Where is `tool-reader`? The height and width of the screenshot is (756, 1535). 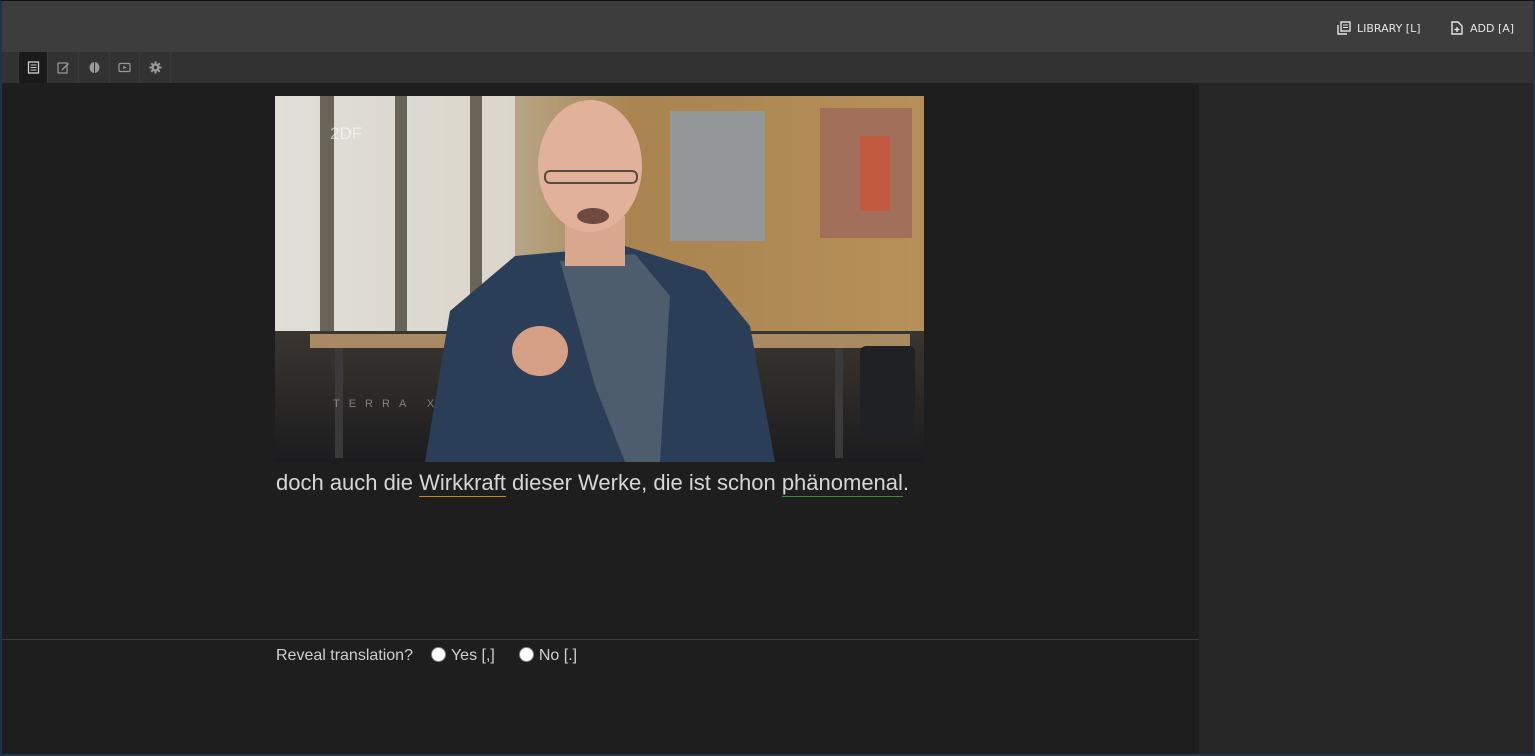
tool-reader is located at coordinates (33, 67).